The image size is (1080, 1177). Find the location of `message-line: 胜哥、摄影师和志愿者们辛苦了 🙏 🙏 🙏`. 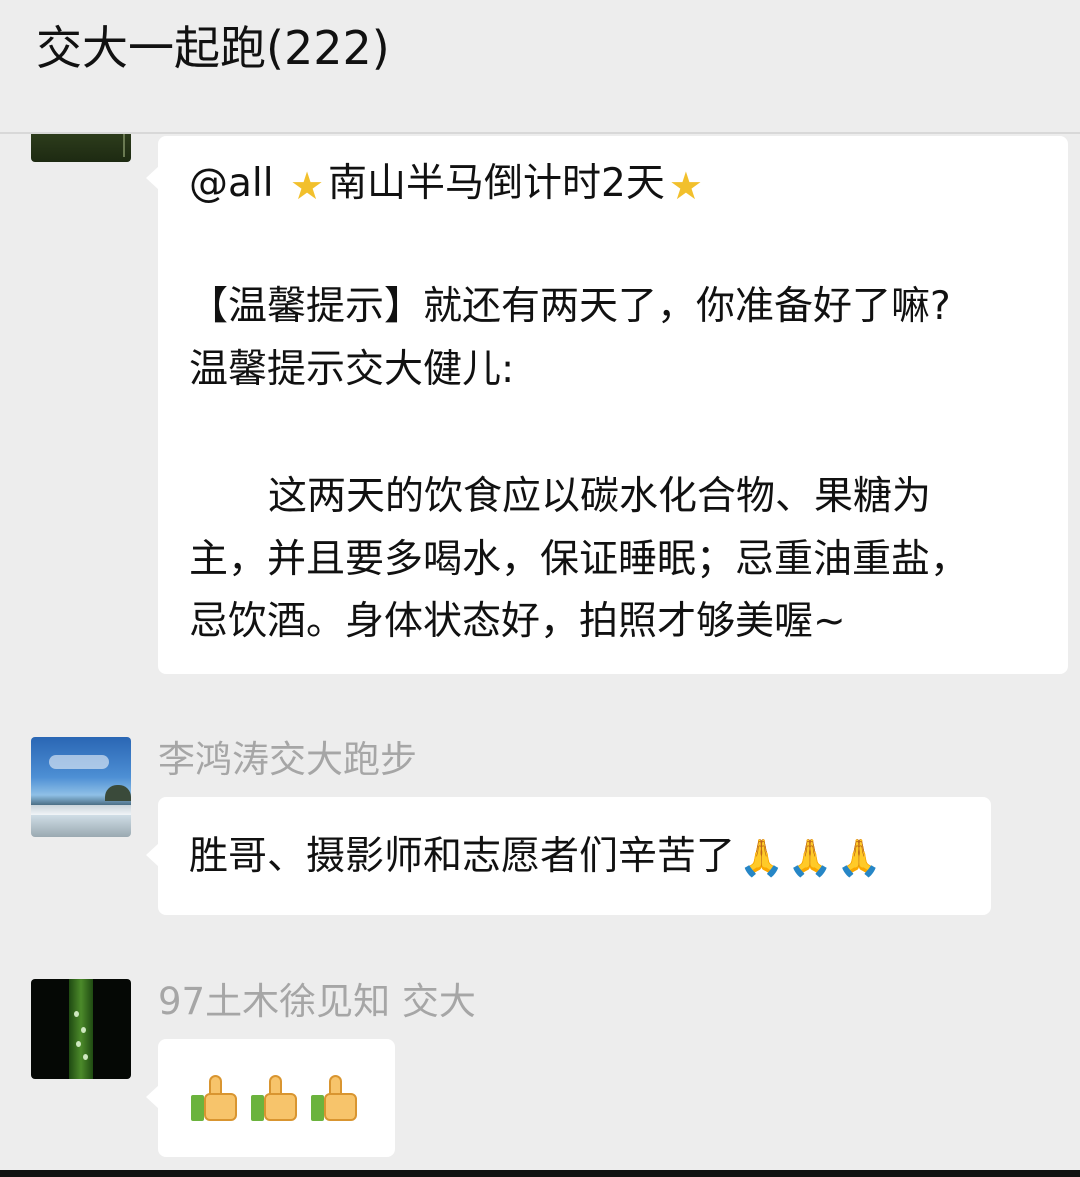

message-line: 胜哥、摄影师和志愿者们辛苦了 🙏 🙏 🙏 is located at coordinates (535, 858).